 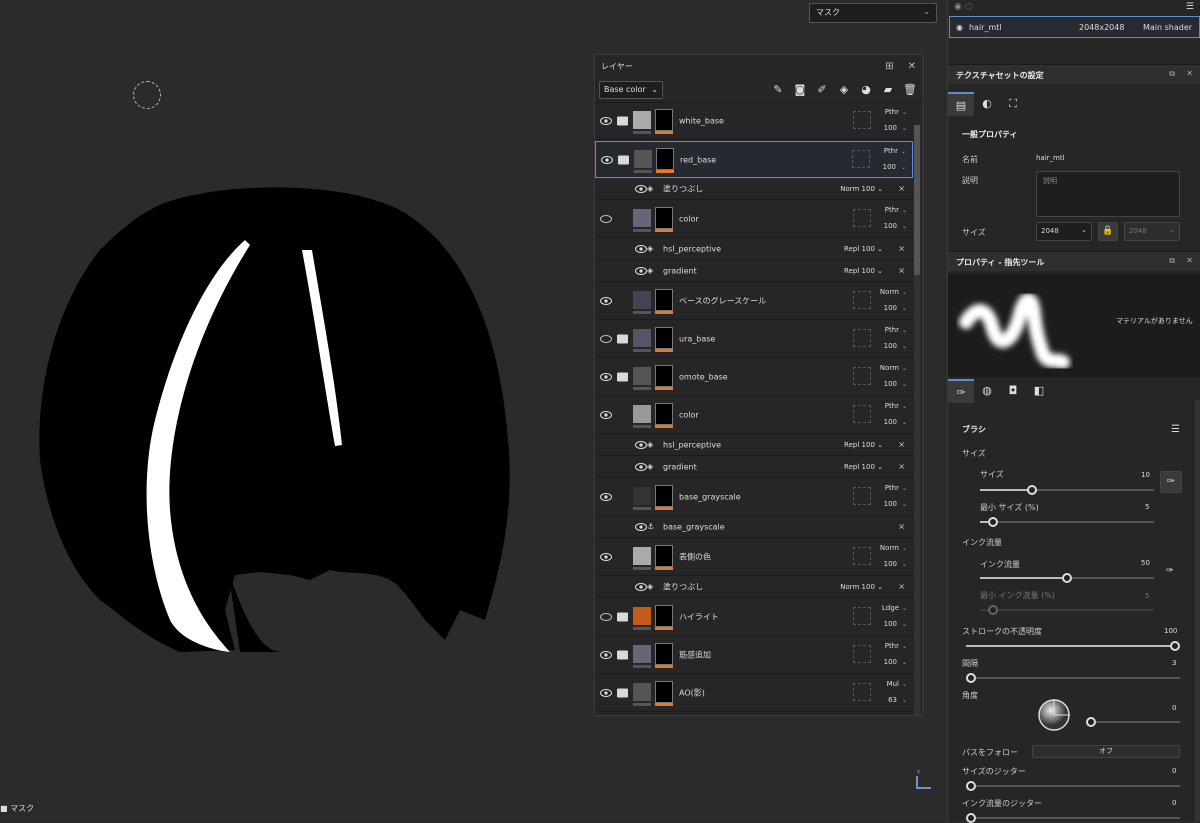 What do you see at coordinates (1052, 715) in the screenshot?
I see `angle-dial` at bounding box center [1052, 715].